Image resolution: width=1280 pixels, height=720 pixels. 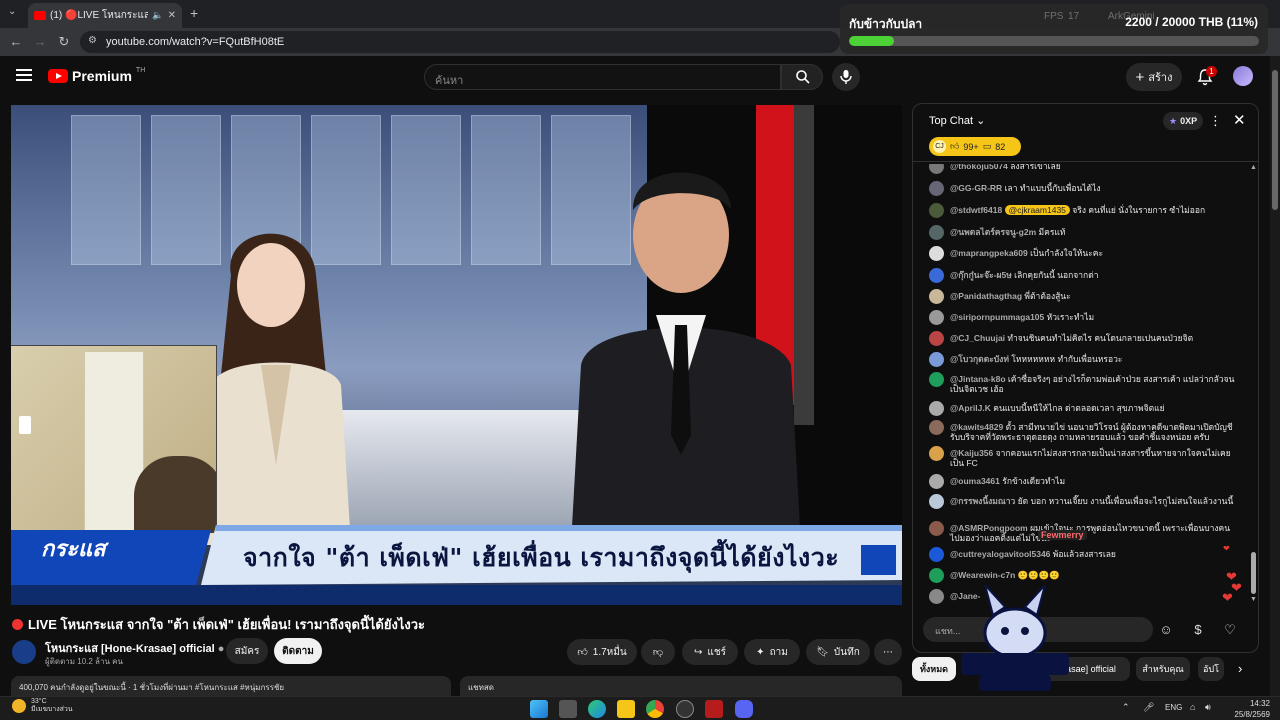 What do you see at coordinates (846, 77) in the screenshot?
I see `voice-search-button` at bounding box center [846, 77].